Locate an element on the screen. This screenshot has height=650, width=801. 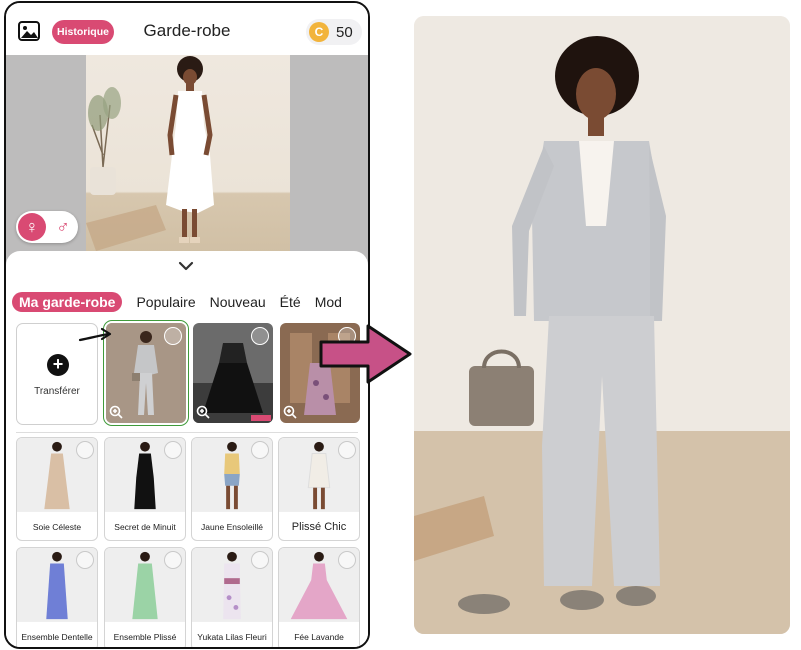
outfit-name: Plissé Chic is located at coordinates (319, 527).